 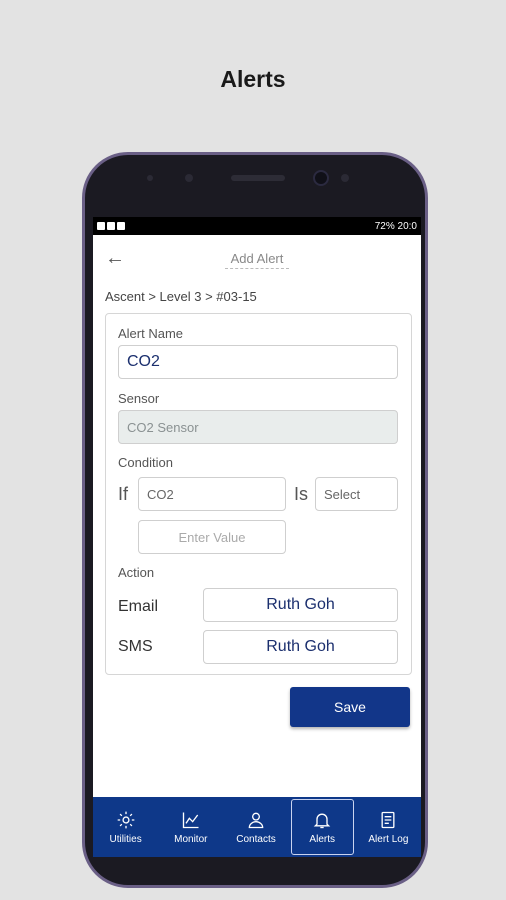 I want to click on screen-title: Add Alert, so click(x=257, y=260).